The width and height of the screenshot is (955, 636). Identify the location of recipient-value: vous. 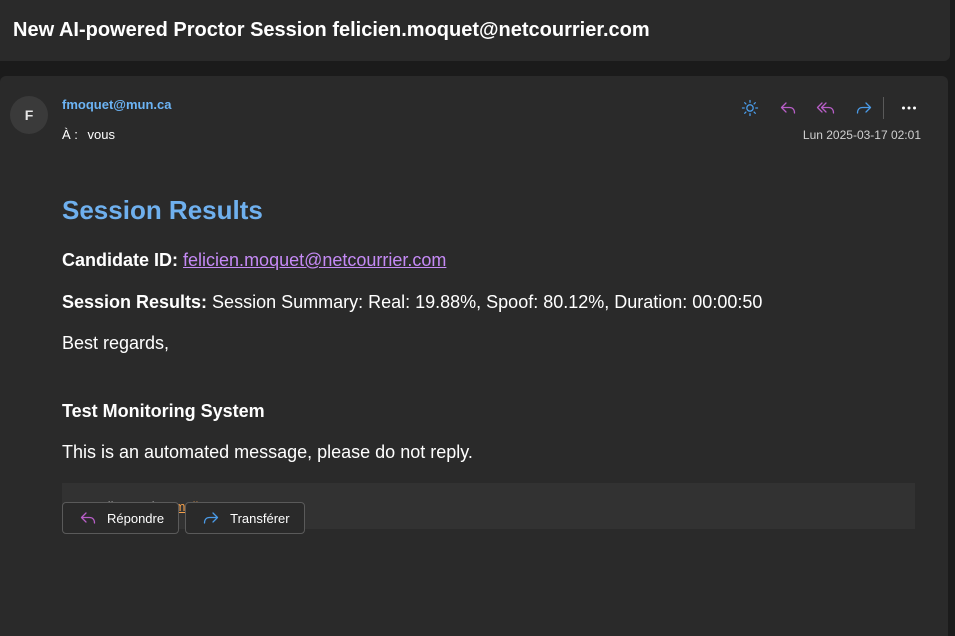
(101, 134).